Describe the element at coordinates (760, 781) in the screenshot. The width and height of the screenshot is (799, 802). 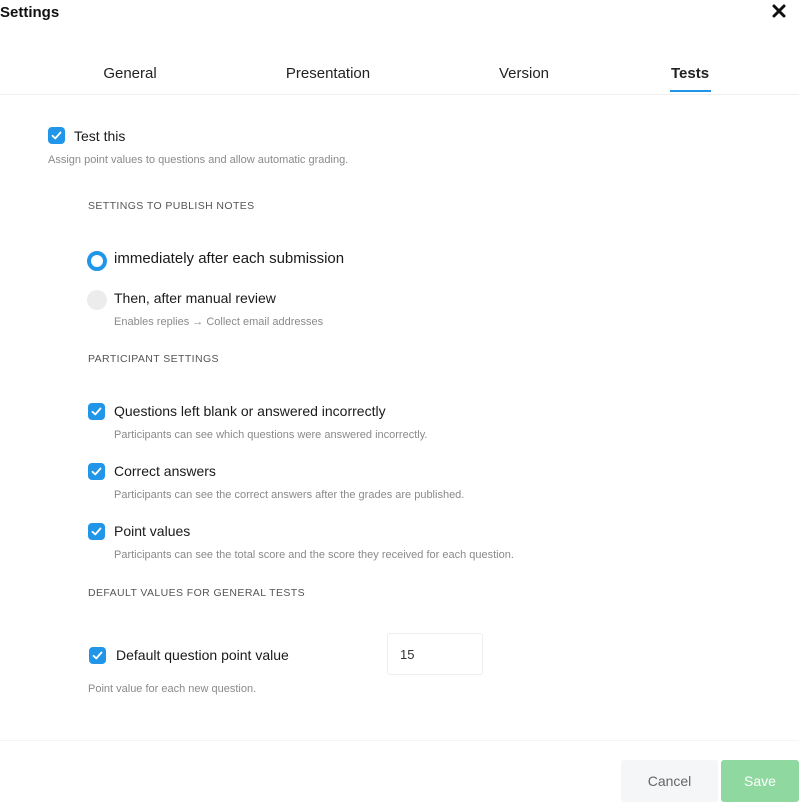
I see `save-button: Save` at that location.